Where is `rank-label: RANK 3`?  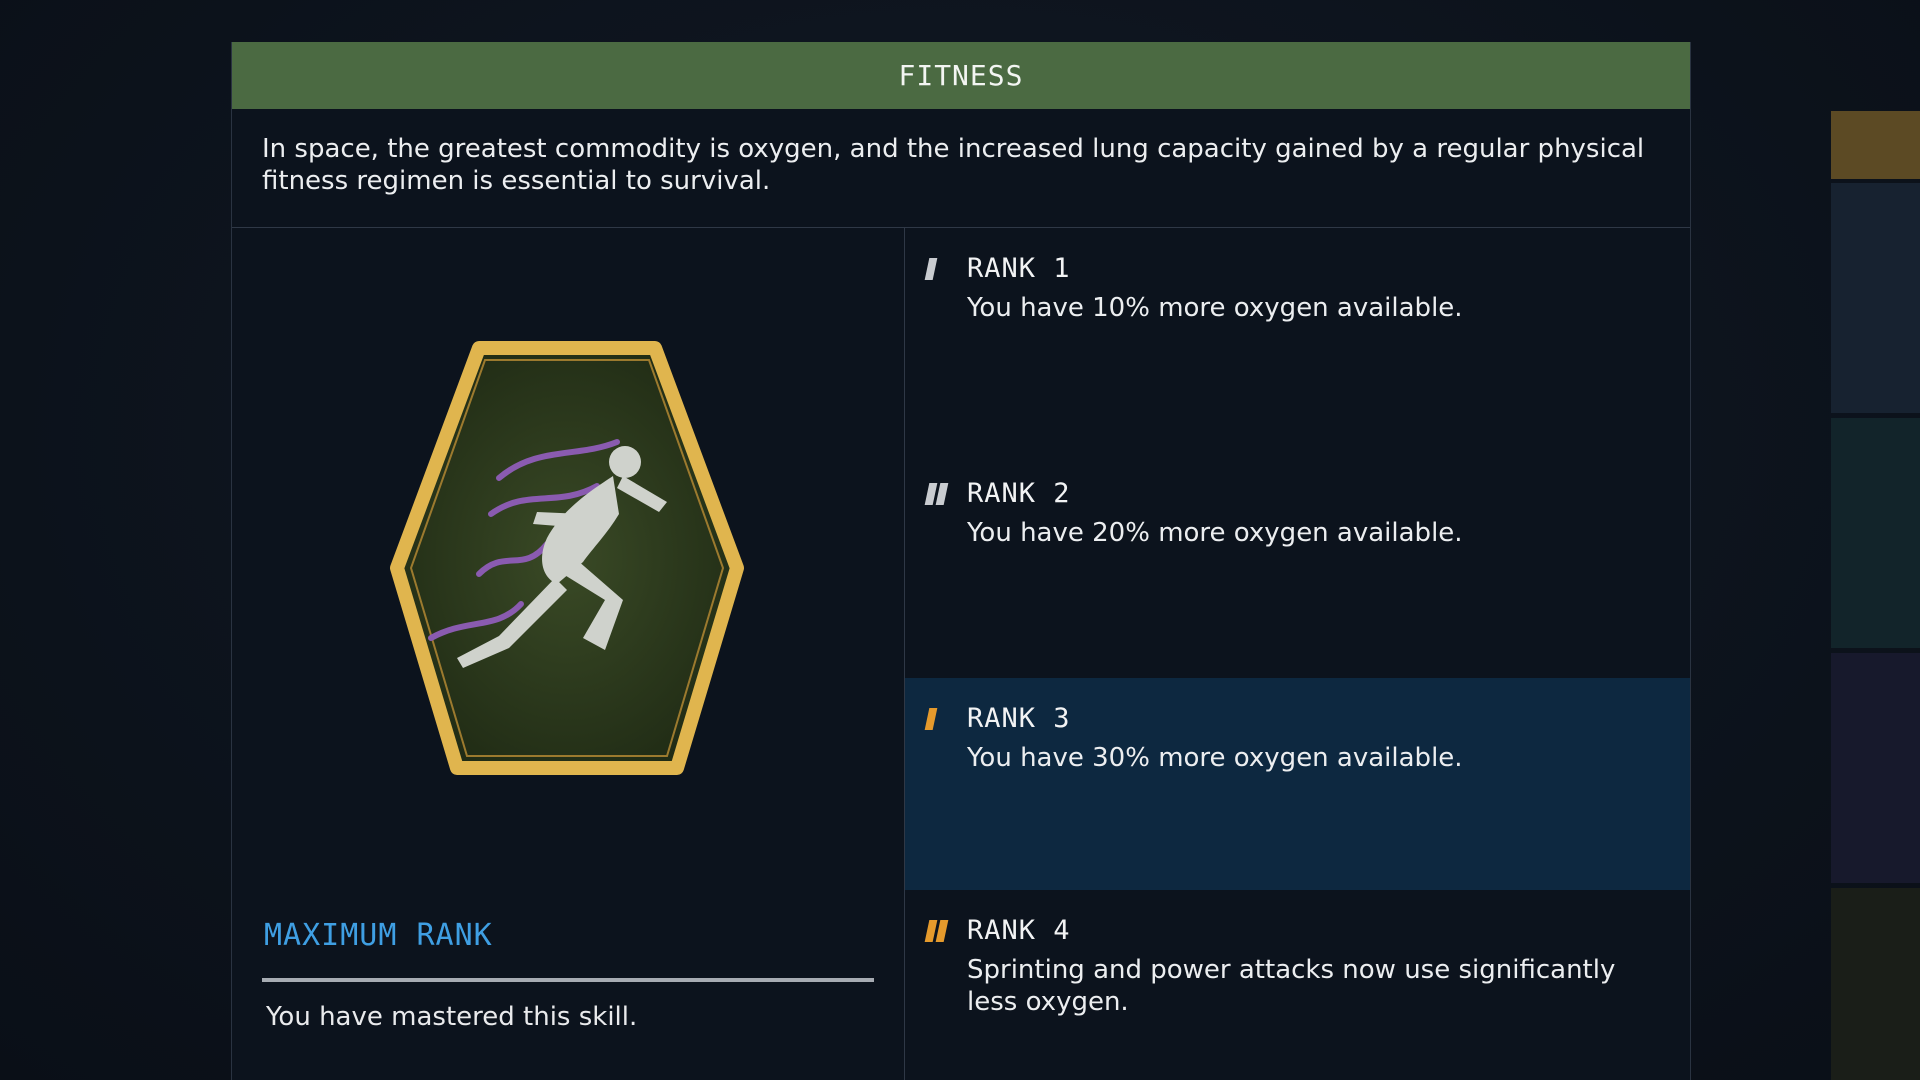 rank-label: RANK 3 is located at coordinates (1019, 718).